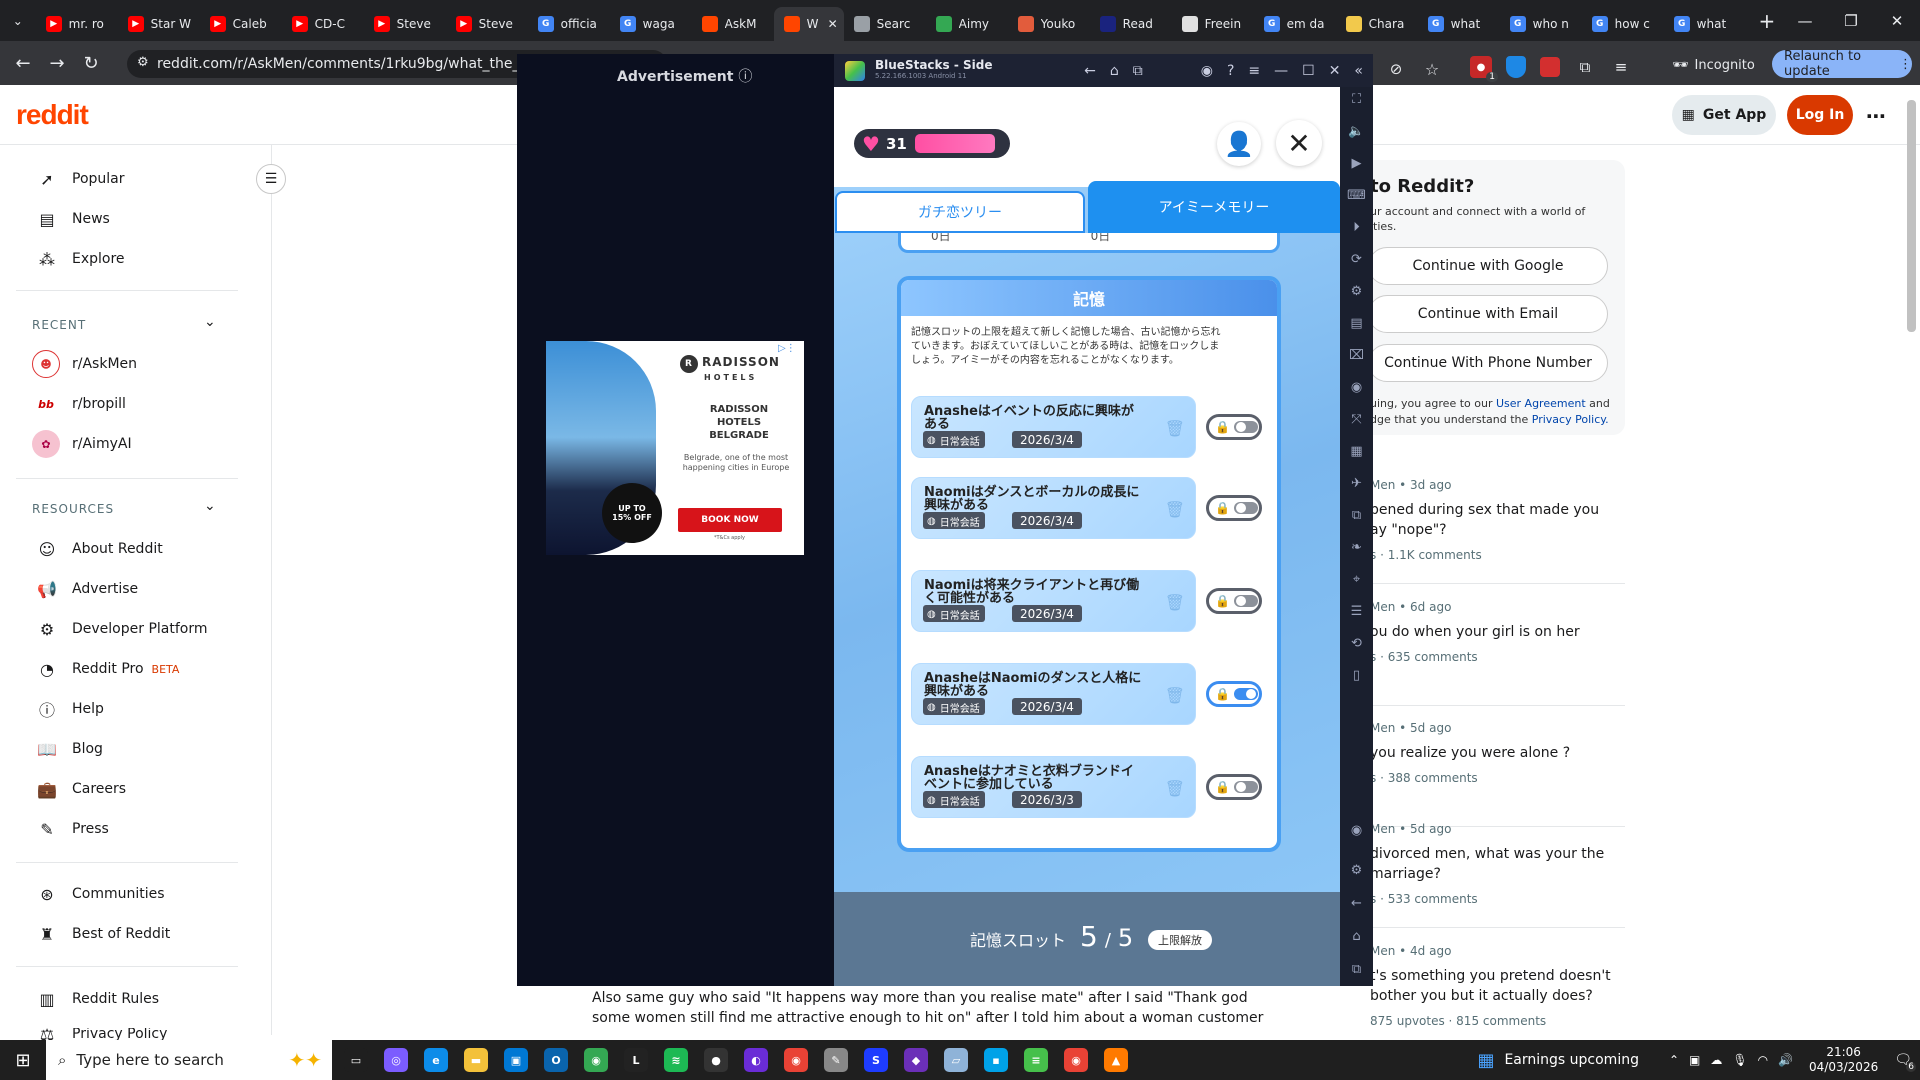 The width and height of the screenshot is (1920, 1080). I want to click on more-options-icon: ⋯, so click(1876, 116).